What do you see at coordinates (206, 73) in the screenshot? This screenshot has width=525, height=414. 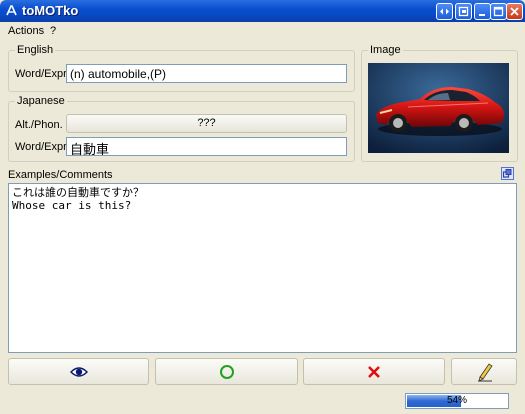 I see `english-word-field: (n) automobile,(P)` at bounding box center [206, 73].